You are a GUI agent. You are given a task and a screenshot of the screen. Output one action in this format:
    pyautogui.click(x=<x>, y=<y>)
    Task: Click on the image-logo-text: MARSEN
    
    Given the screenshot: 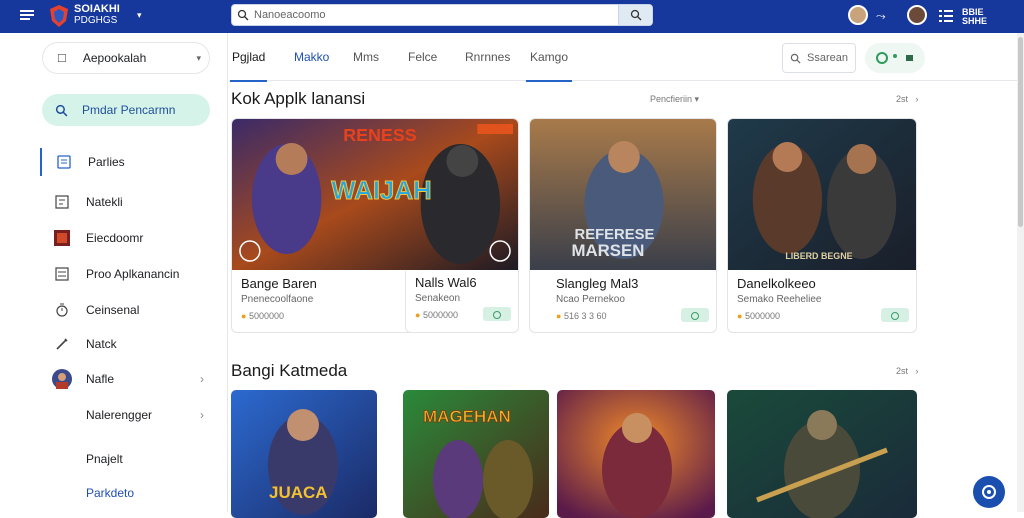 What is the action you would take?
    pyautogui.click(x=608, y=250)
    